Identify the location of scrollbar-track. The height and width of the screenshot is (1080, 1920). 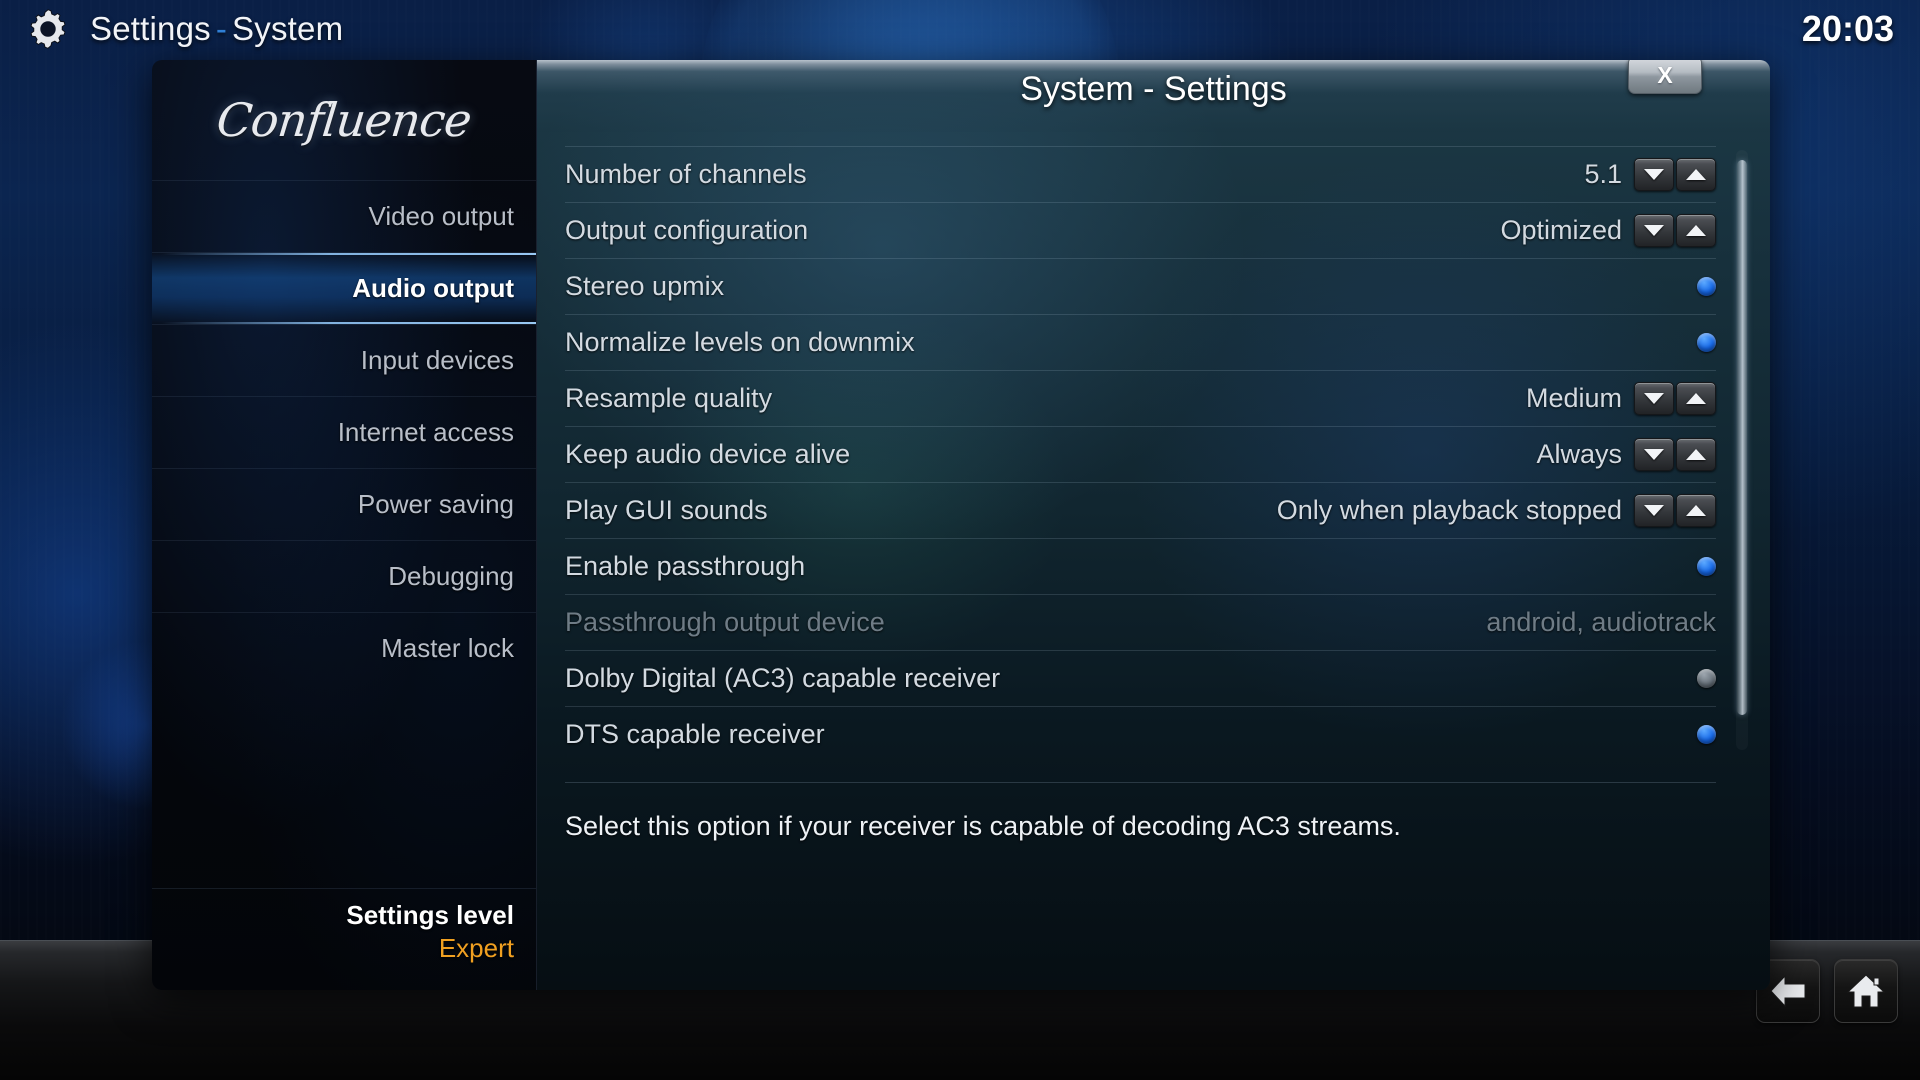
(1742, 450).